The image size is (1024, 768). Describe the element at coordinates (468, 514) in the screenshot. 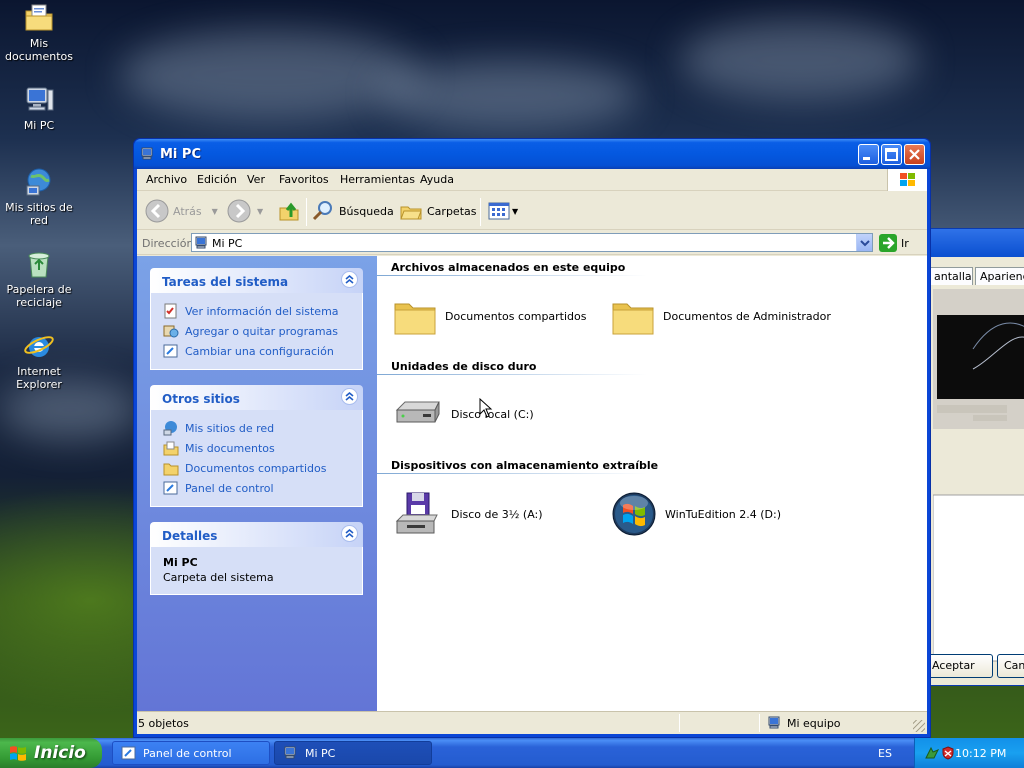

I see `item-floppy-a: Disco de 3½ (A:)` at that location.